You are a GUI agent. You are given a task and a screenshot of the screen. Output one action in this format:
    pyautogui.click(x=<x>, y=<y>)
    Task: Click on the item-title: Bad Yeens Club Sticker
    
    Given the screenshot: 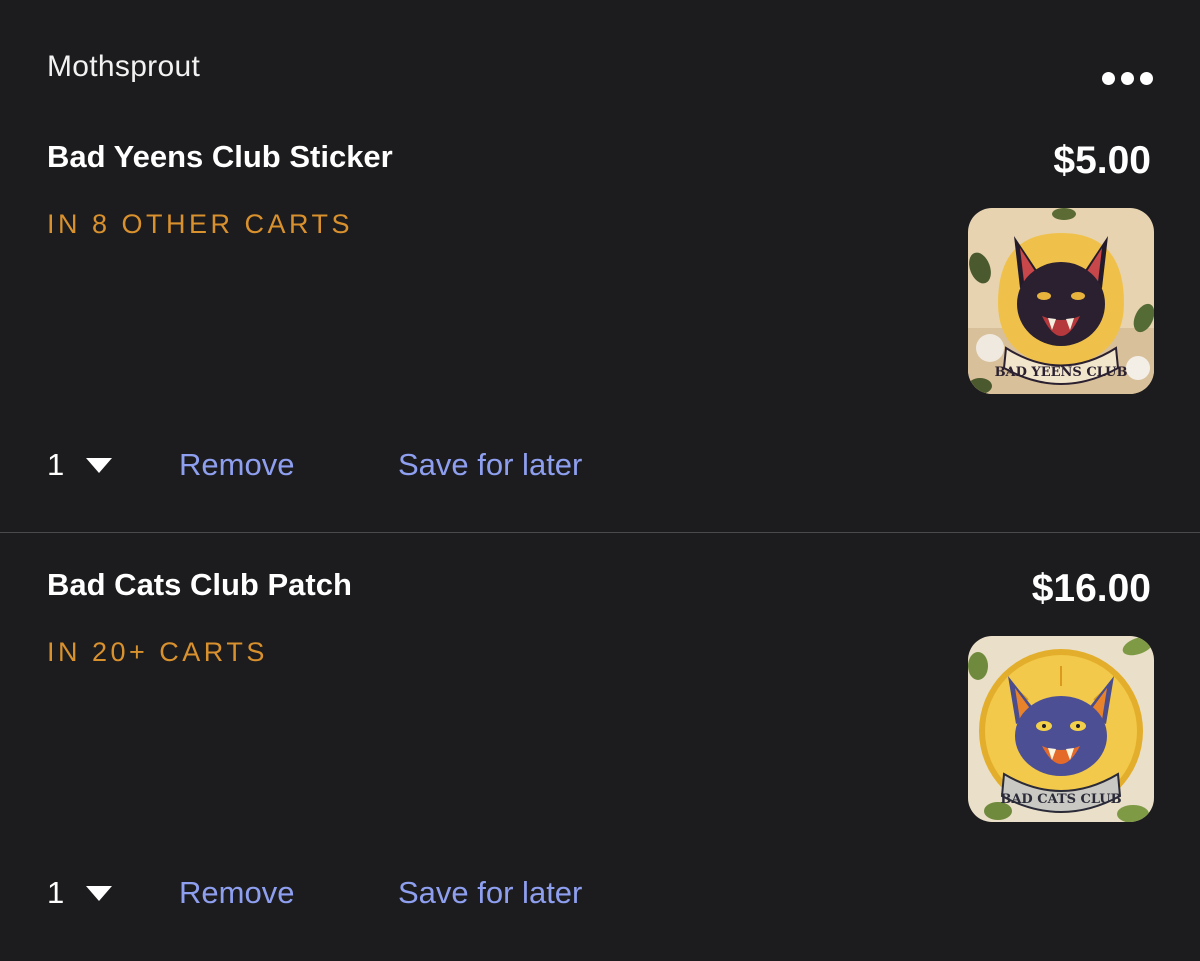 What is the action you would take?
    pyautogui.click(x=220, y=157)
    